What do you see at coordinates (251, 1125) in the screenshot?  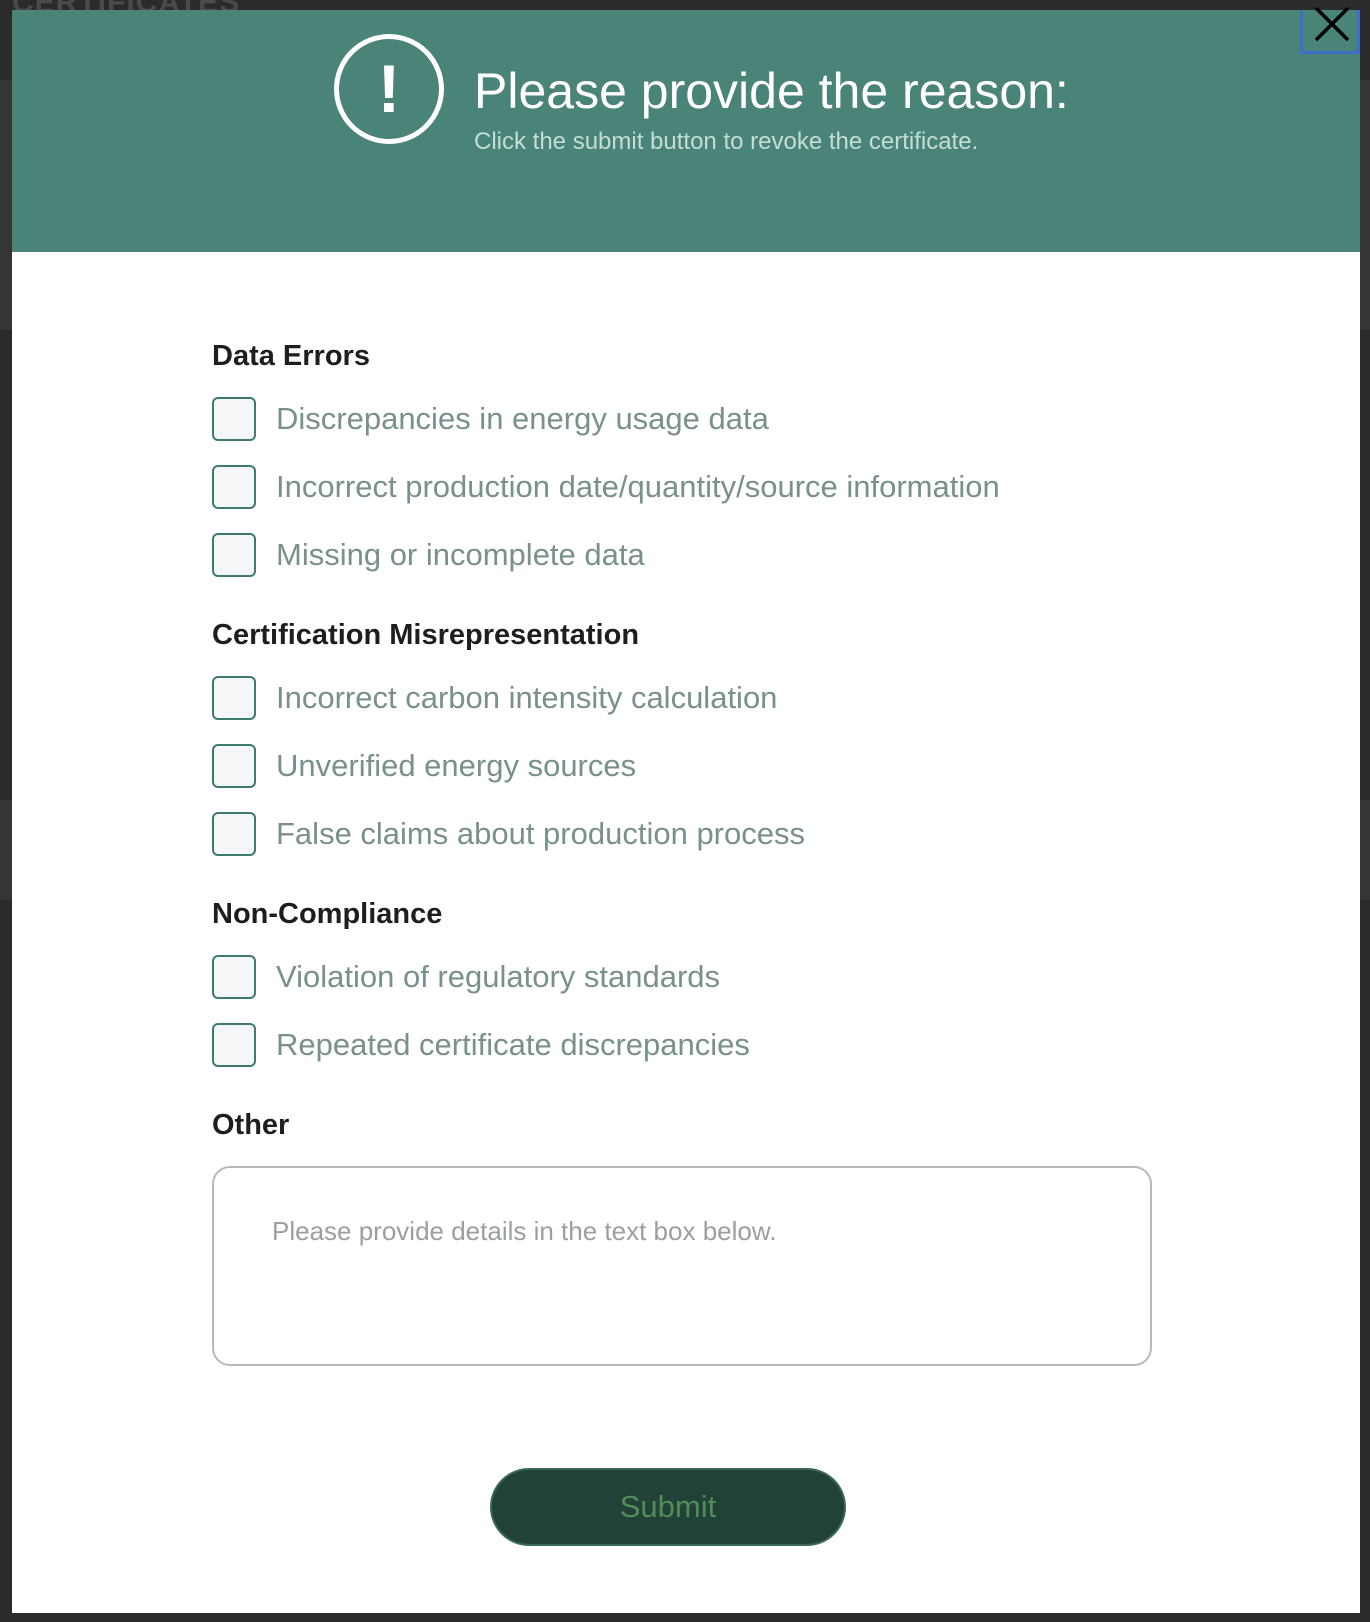 I see `section-heading: Other` at bounding box center [251, 1125].